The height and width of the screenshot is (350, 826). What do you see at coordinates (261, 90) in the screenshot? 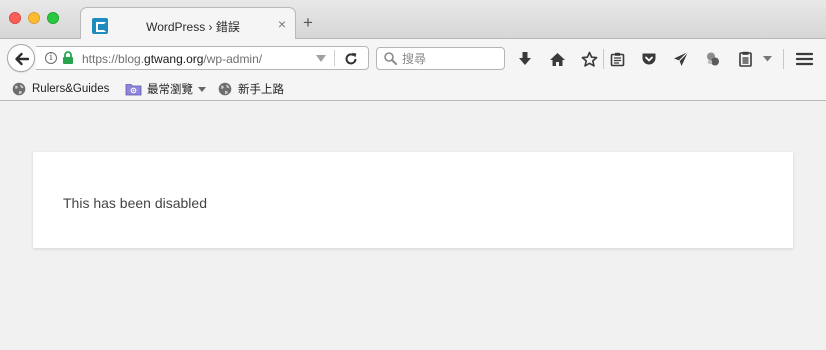
I see `bookmark-label: 新手上路` at bounding box center [261, 90].